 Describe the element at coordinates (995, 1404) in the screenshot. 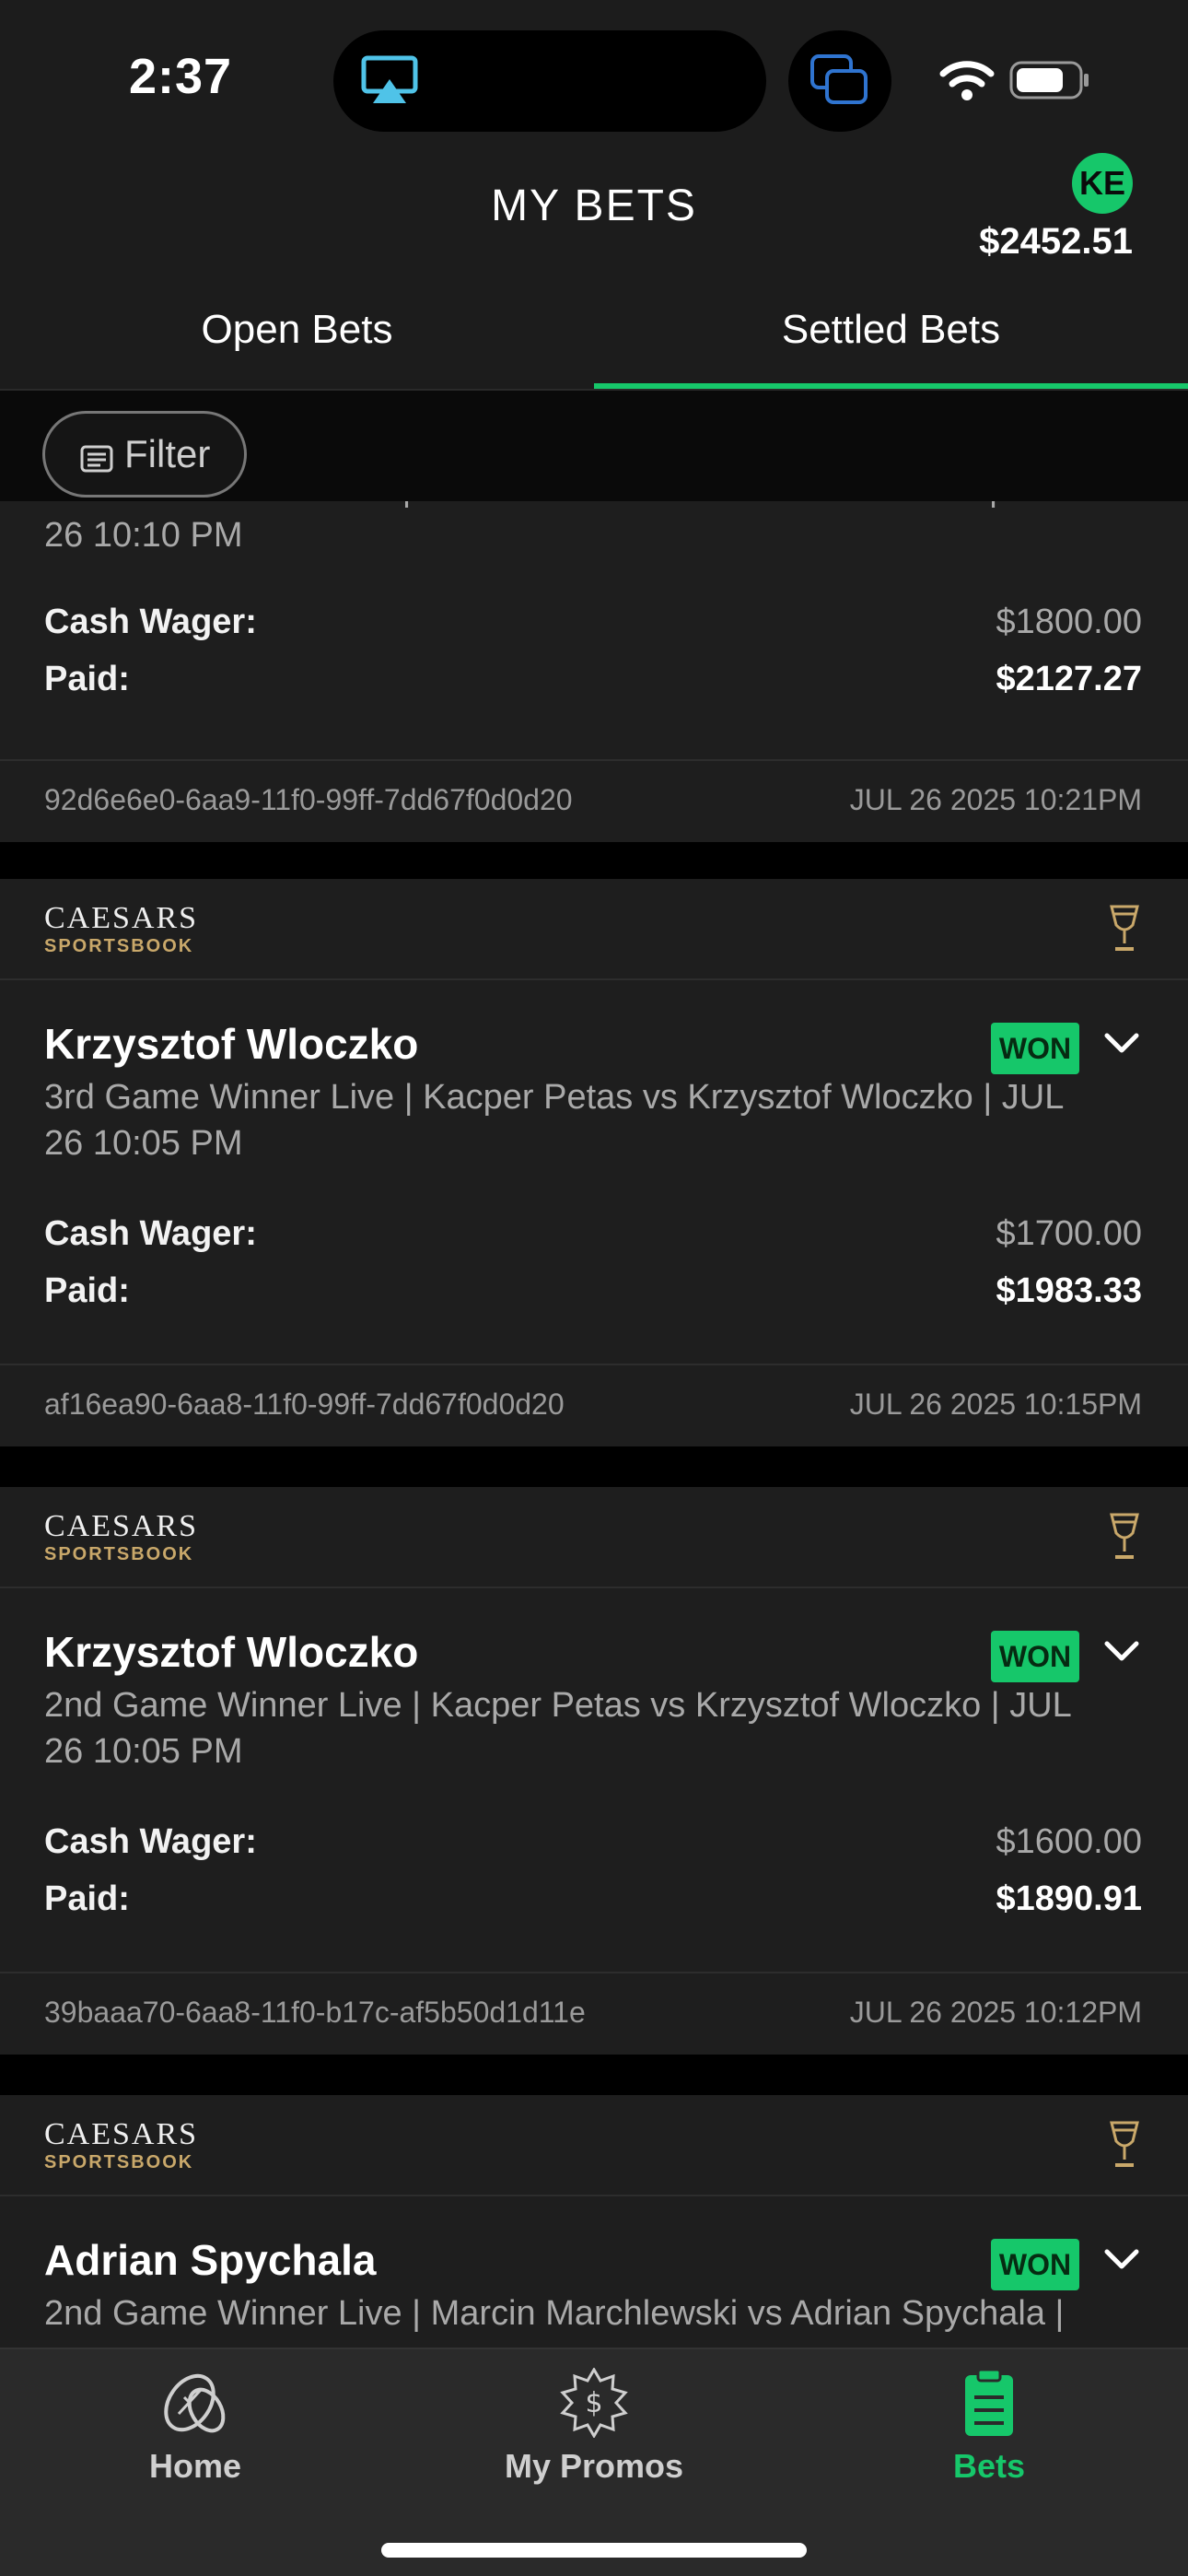

I see `bet-timestamp: JUL 26 2025 10:15PM` at that location.